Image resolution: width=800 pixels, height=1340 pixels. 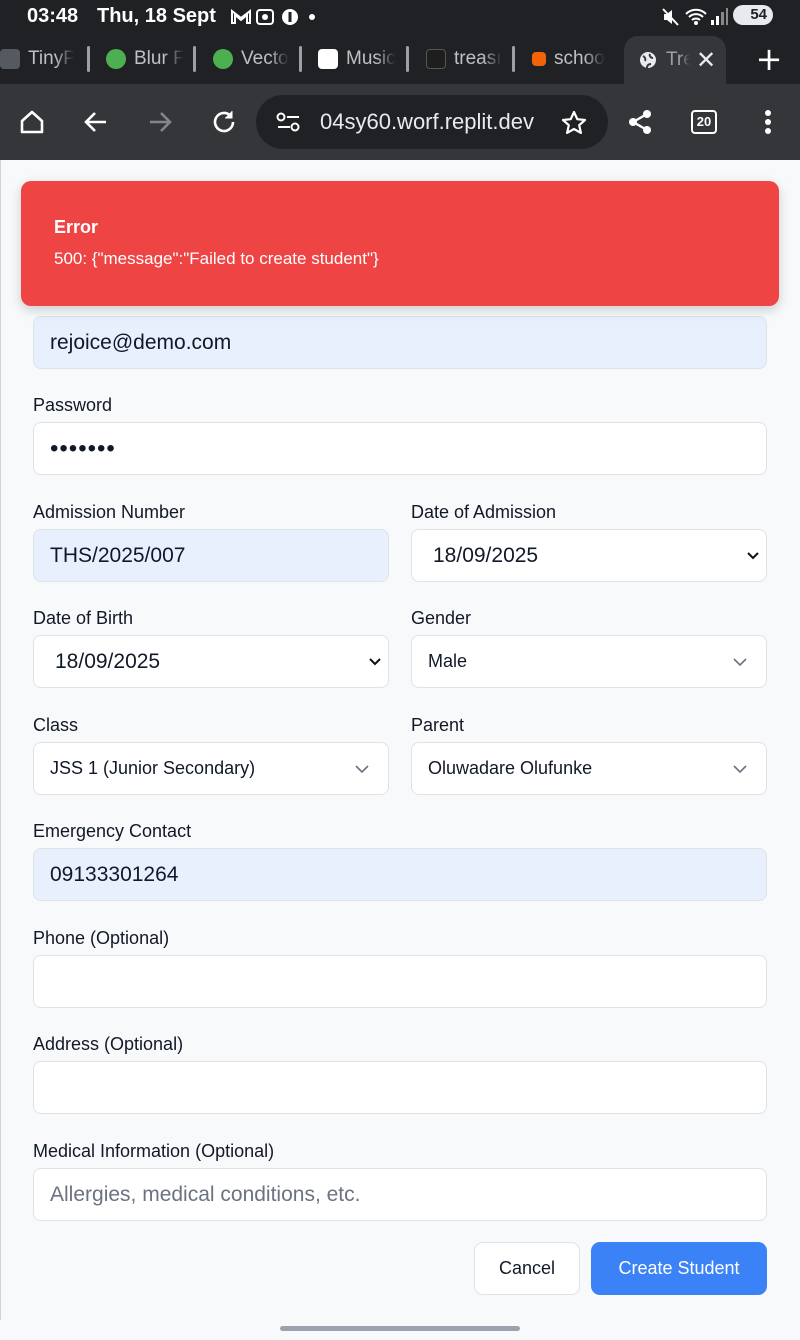 What do you see at coordinates (510, 768) in the screenshot?
I see `parent-value: Oluwadare Olufunke` at bounding box center [510, 768].